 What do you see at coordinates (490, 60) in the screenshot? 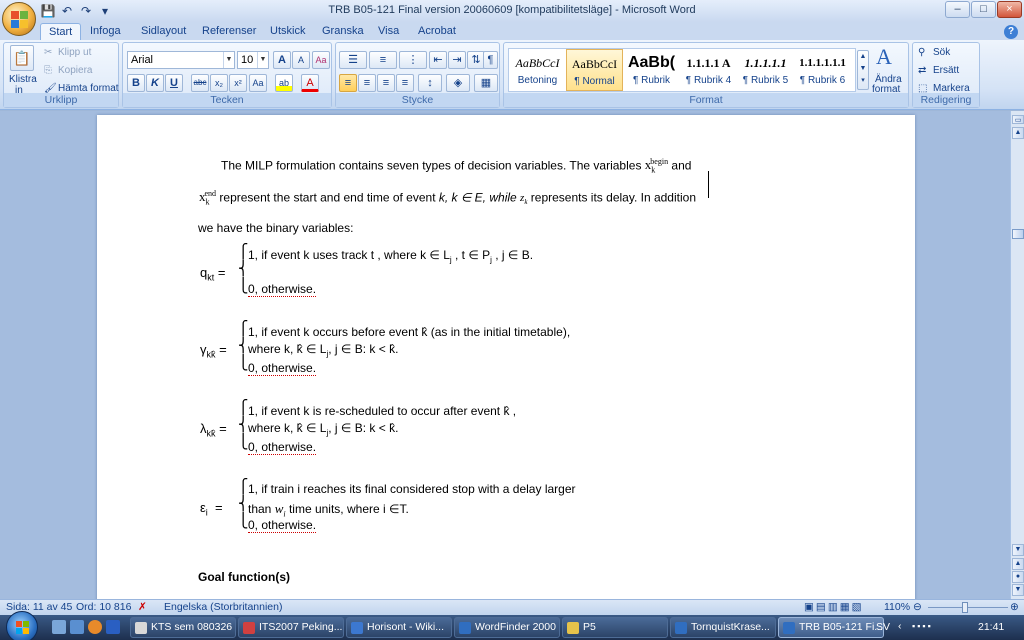
I see `show-formatting-button: ¶` at bounding box center [490, 60].